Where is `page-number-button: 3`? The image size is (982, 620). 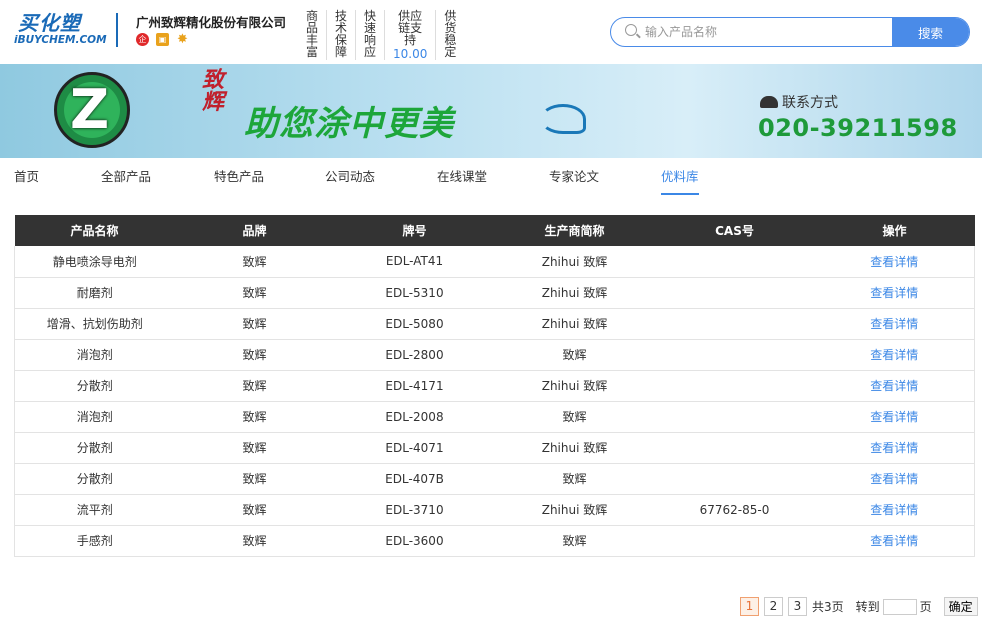 page-number-button: 3 is located at coordinates (797, 606).